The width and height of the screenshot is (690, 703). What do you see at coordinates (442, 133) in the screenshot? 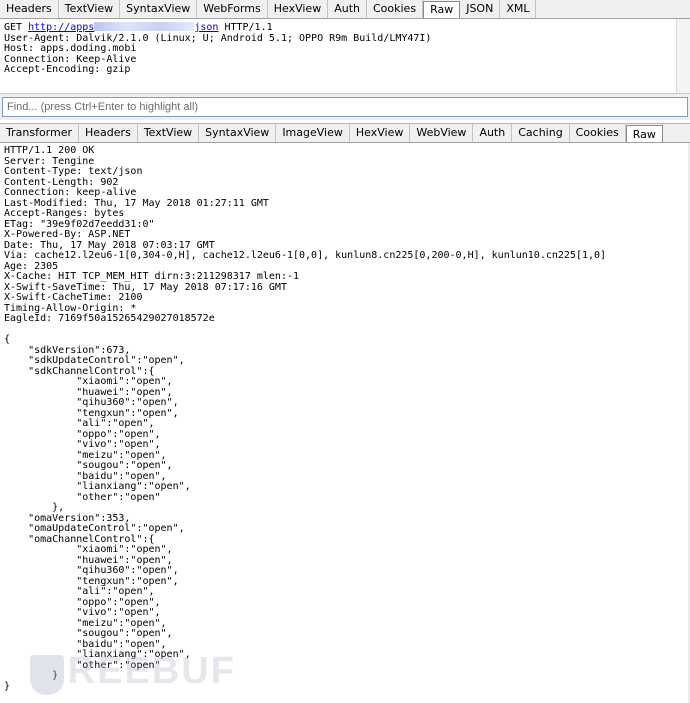
I see `response-tab-webview: WebView` at bounding box center [442, 133].